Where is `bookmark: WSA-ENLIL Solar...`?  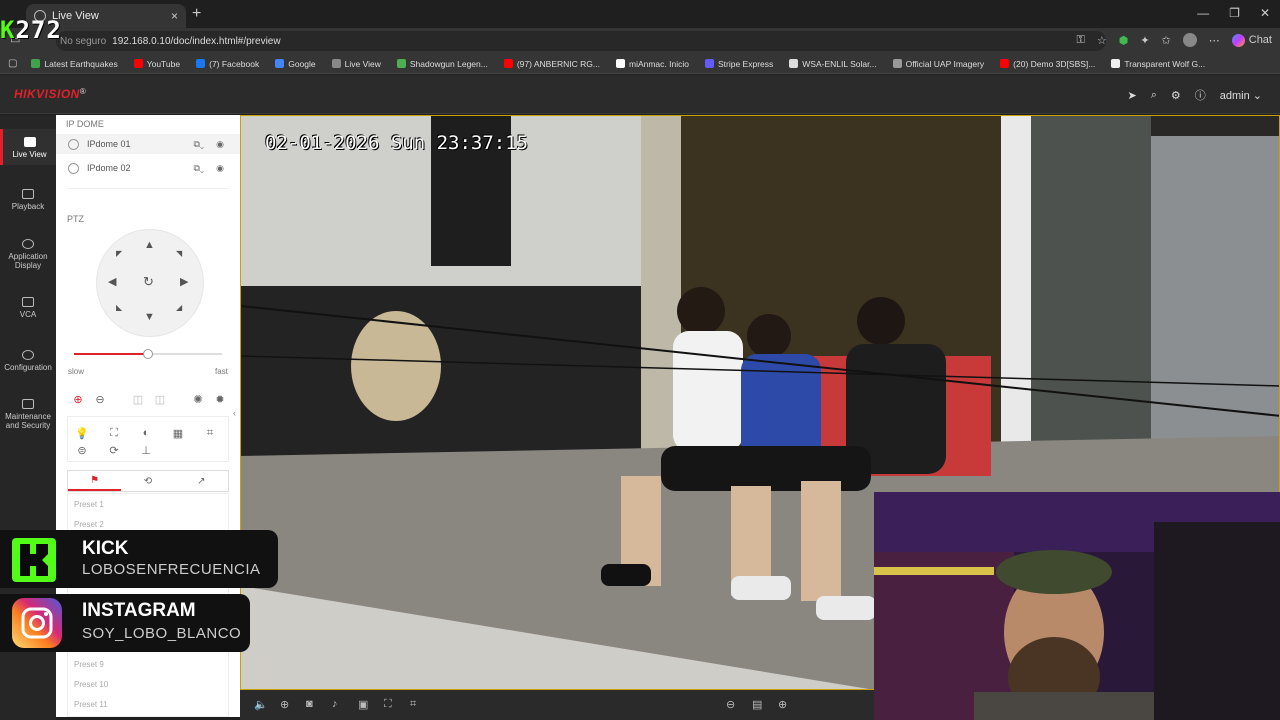
bookmark: WSA-ENLIL Solar... is located at coordinates (833, 63).